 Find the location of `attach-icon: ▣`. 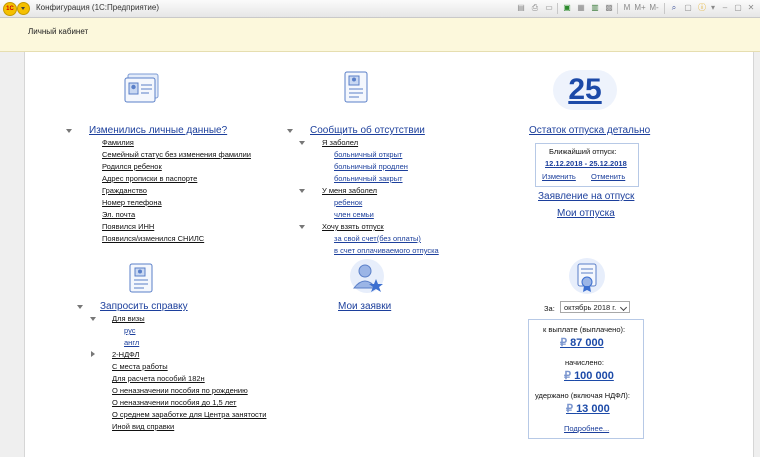

attach-icon: ▣ is located at coordinates (567, 8).